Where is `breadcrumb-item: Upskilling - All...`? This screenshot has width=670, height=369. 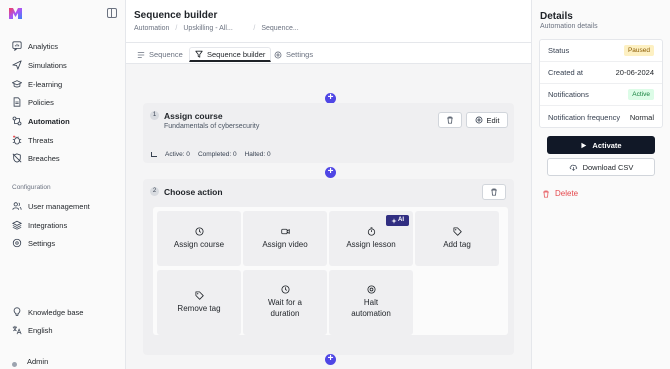 breadcrumb-item: Upskilling - All... is located at coordinates (215, 28).